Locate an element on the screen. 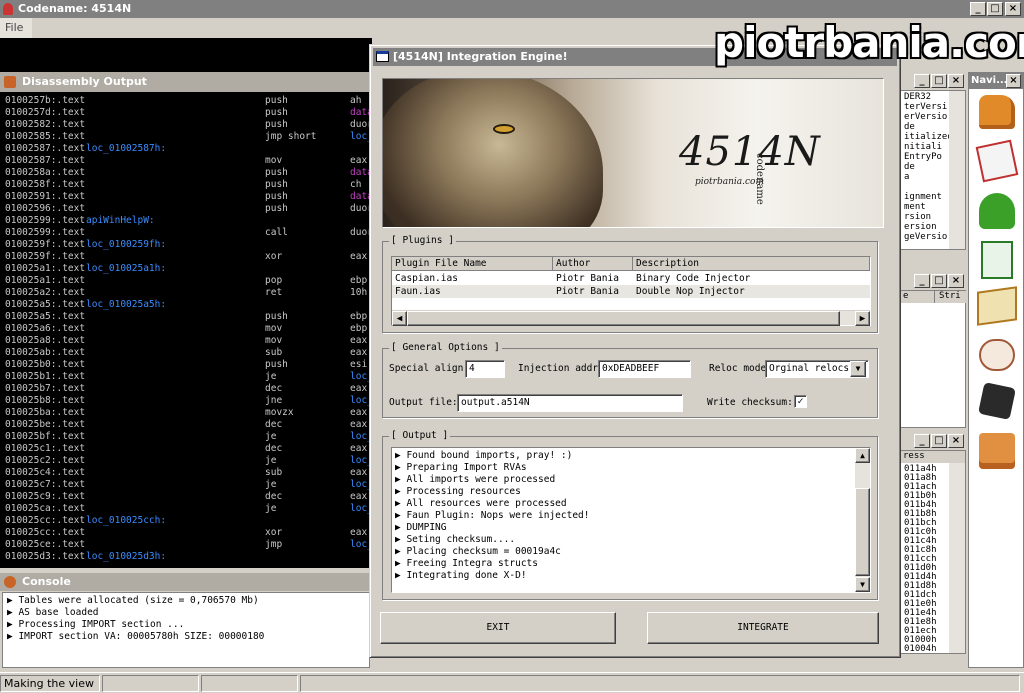 The width and height of the screenshot is (1024, 693). disasm-row: 010025be:.text dec eax is located at coordinates (186, 425).